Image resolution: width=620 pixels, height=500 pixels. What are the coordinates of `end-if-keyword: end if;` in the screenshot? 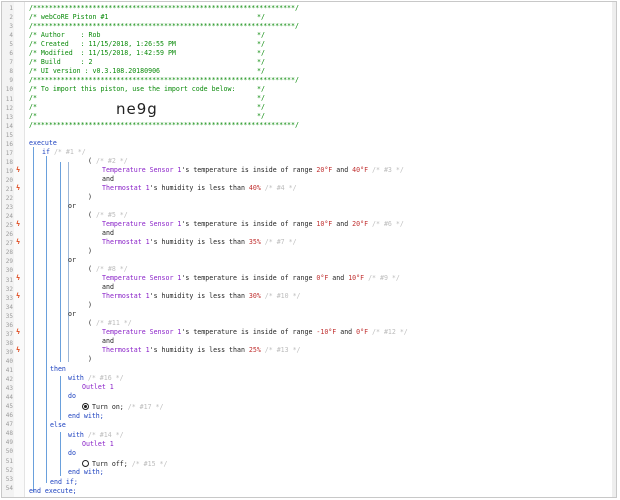 It's located at (64, 482).